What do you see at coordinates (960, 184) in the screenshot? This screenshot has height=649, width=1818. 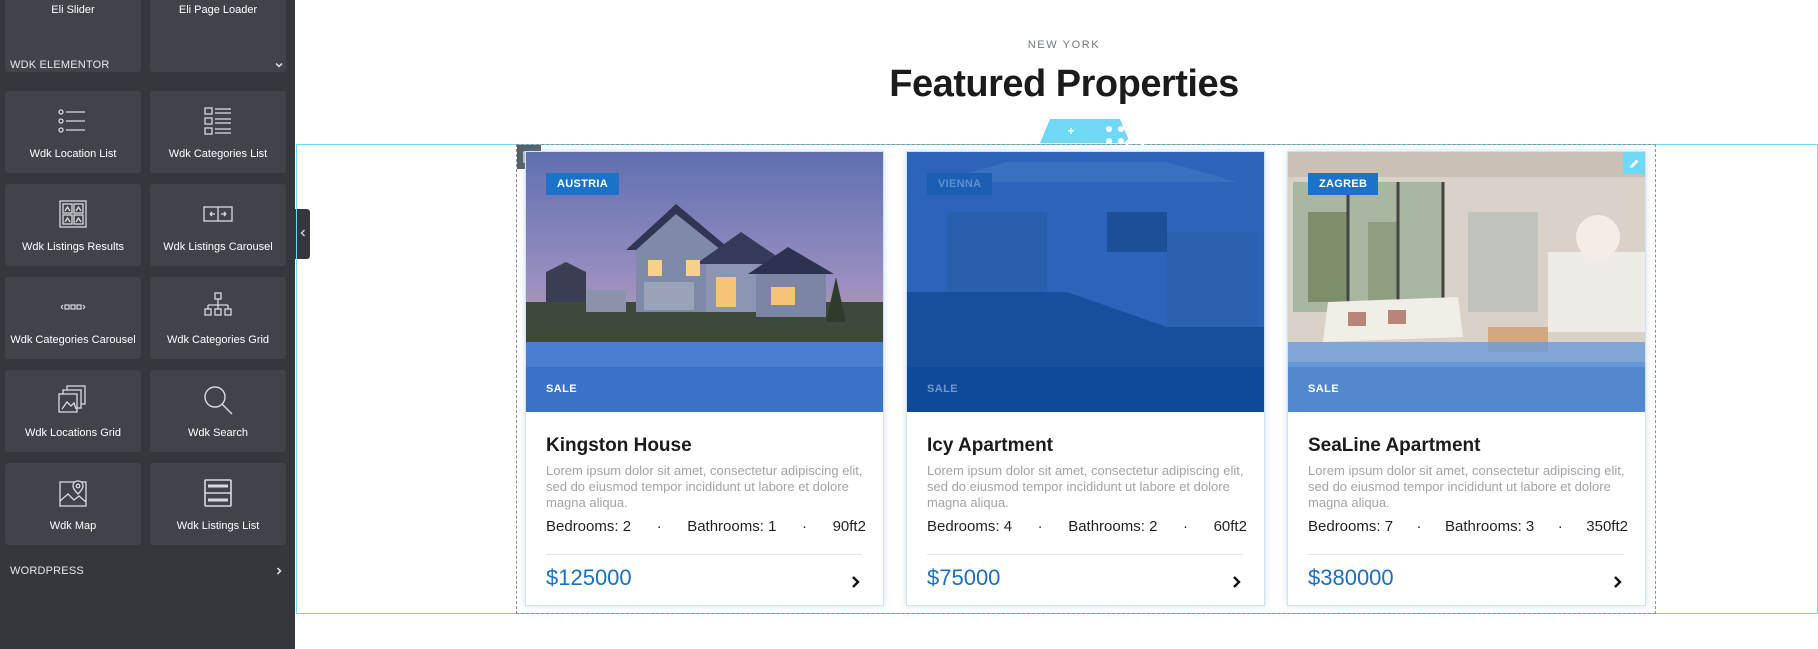 I see `location-badge: VIENNA` at bounding box center [960, 184].